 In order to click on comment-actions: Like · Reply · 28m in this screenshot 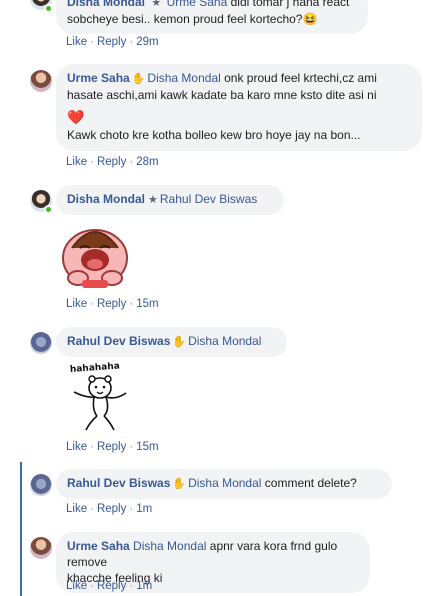, I will do `click(112, 162)`.